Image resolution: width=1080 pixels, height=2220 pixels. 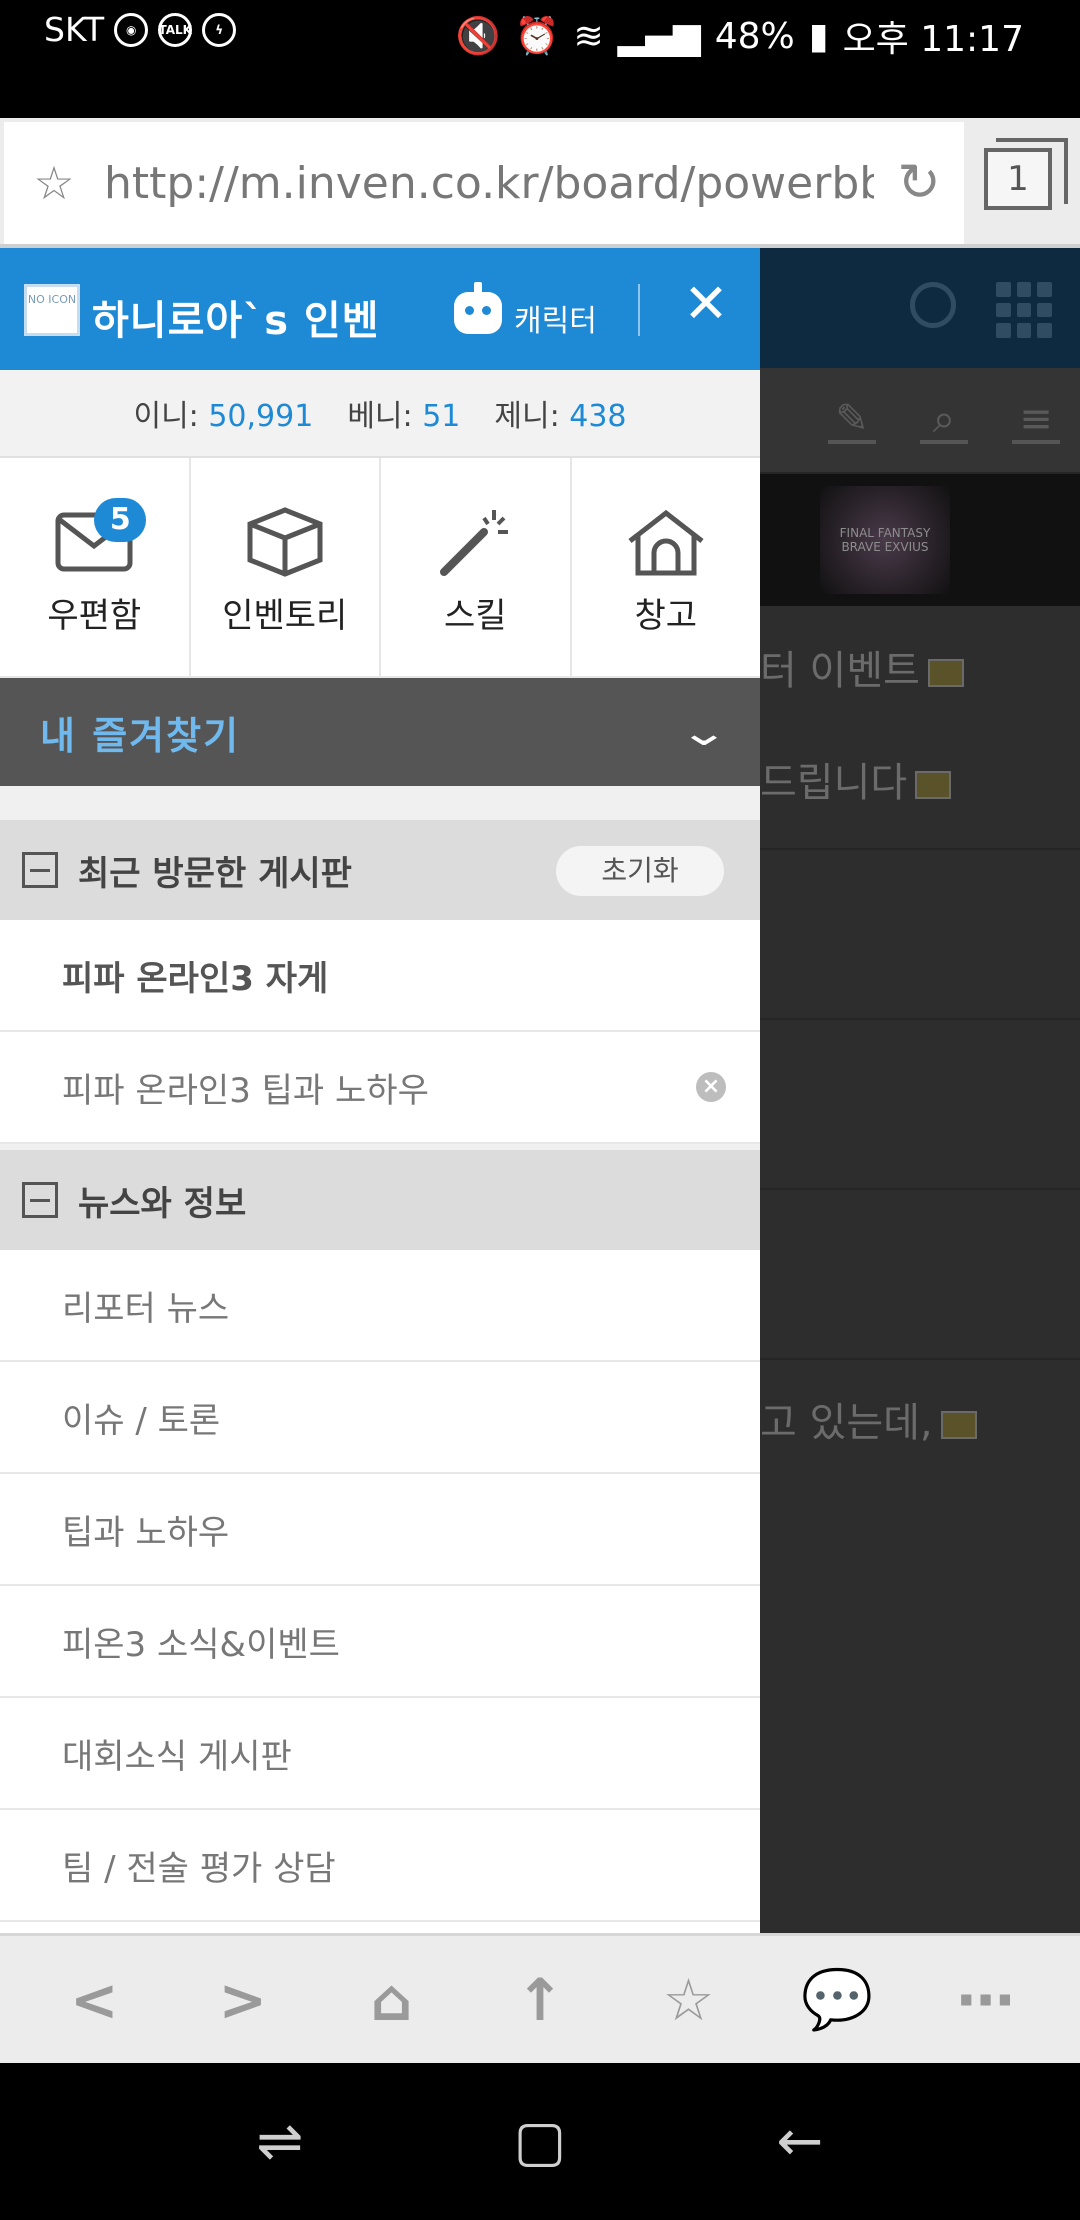 What do you see at coordinates (120, 520) in the screenshot?
I see `mail-badge: 5` at bounding box center [120, 520].